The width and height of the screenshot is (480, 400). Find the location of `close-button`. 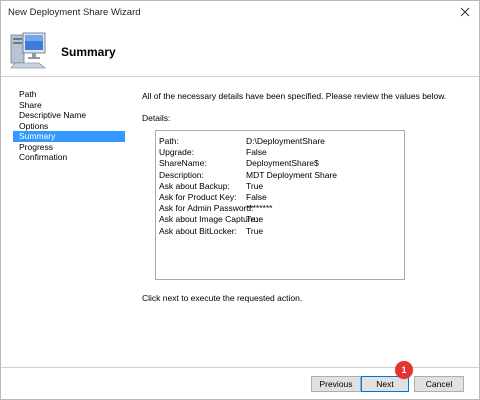

close-button is located at coordinates (465, 12).